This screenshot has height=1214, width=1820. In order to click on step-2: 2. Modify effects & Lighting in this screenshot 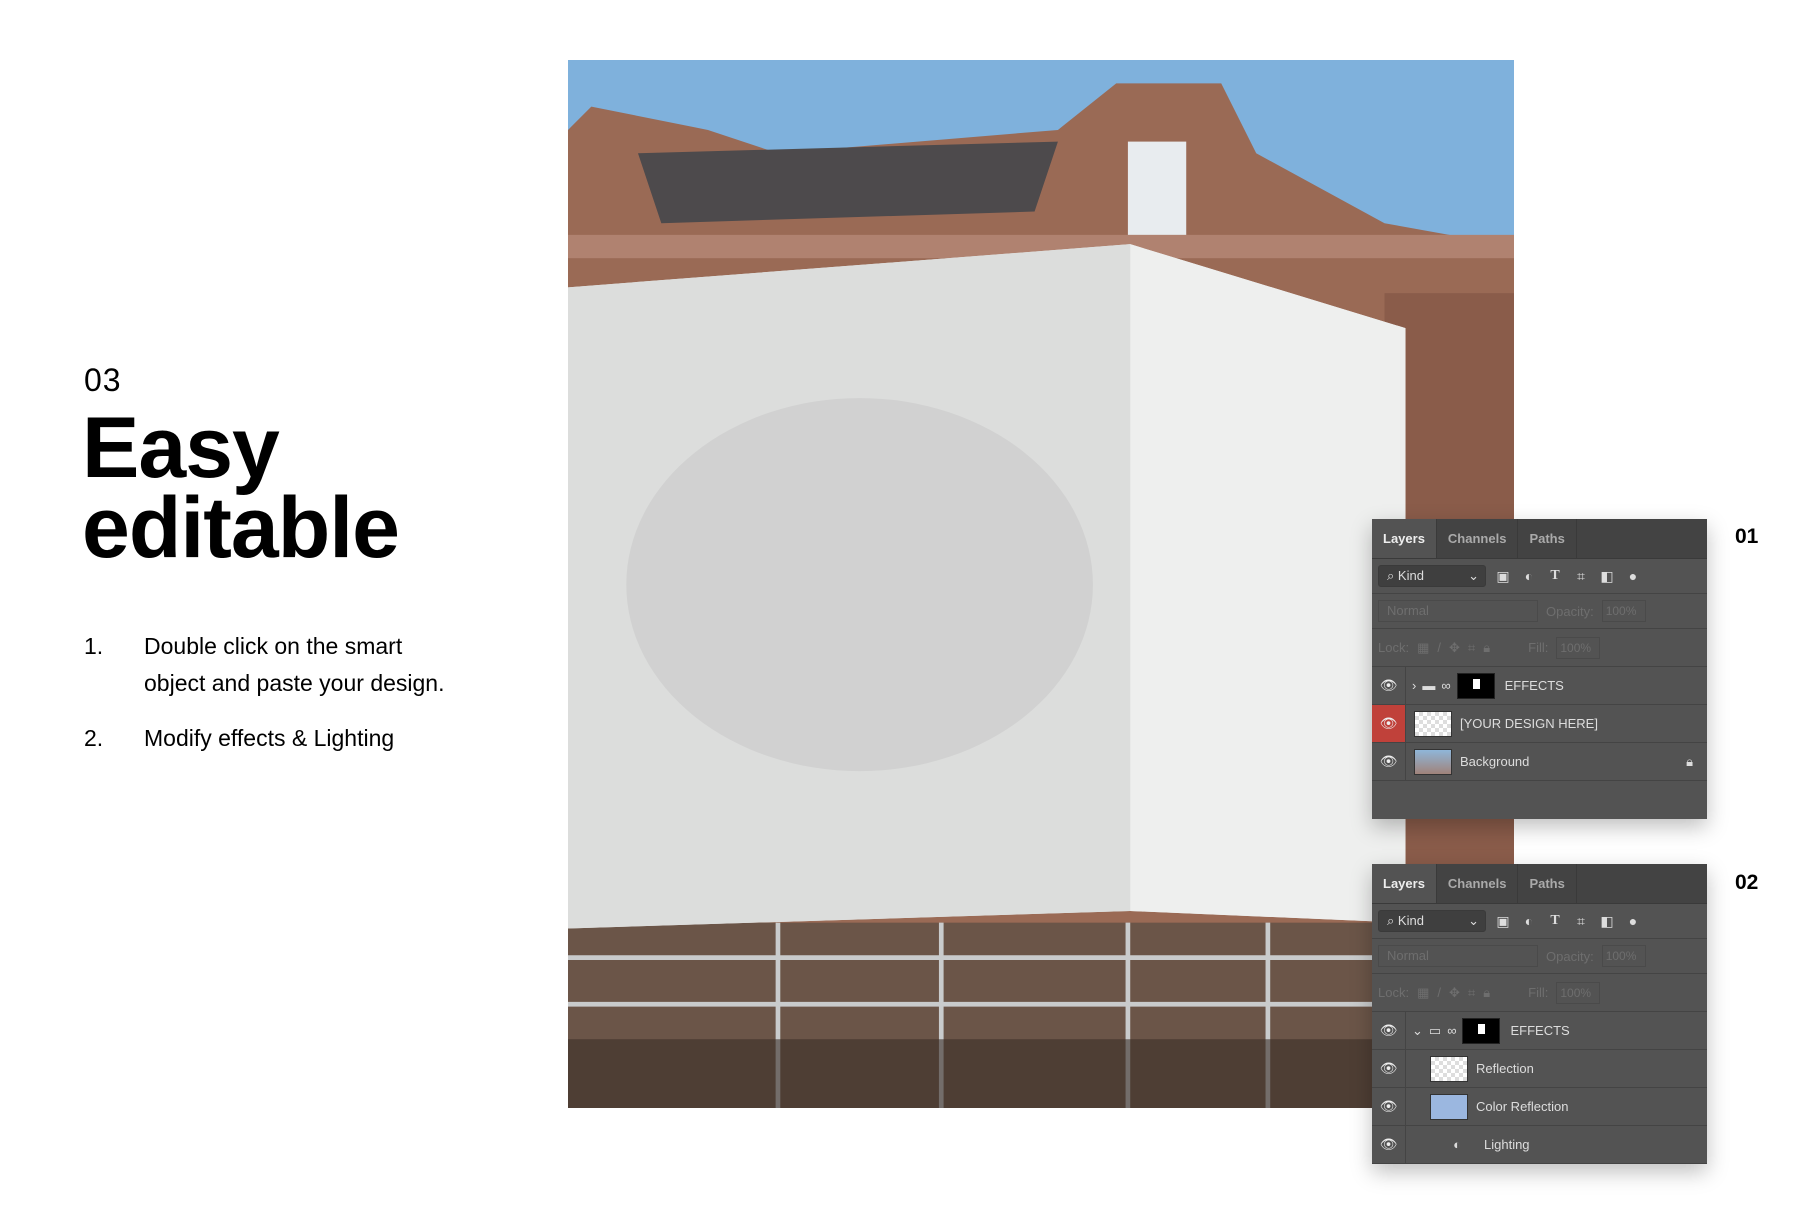, I will do `click(239, 738)`.